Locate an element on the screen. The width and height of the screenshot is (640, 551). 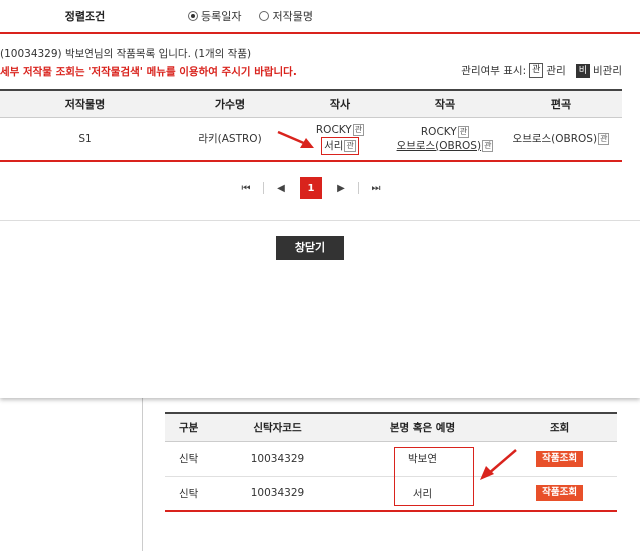
works-header-arranger: 편곡 is located at coordinates (561, 103).